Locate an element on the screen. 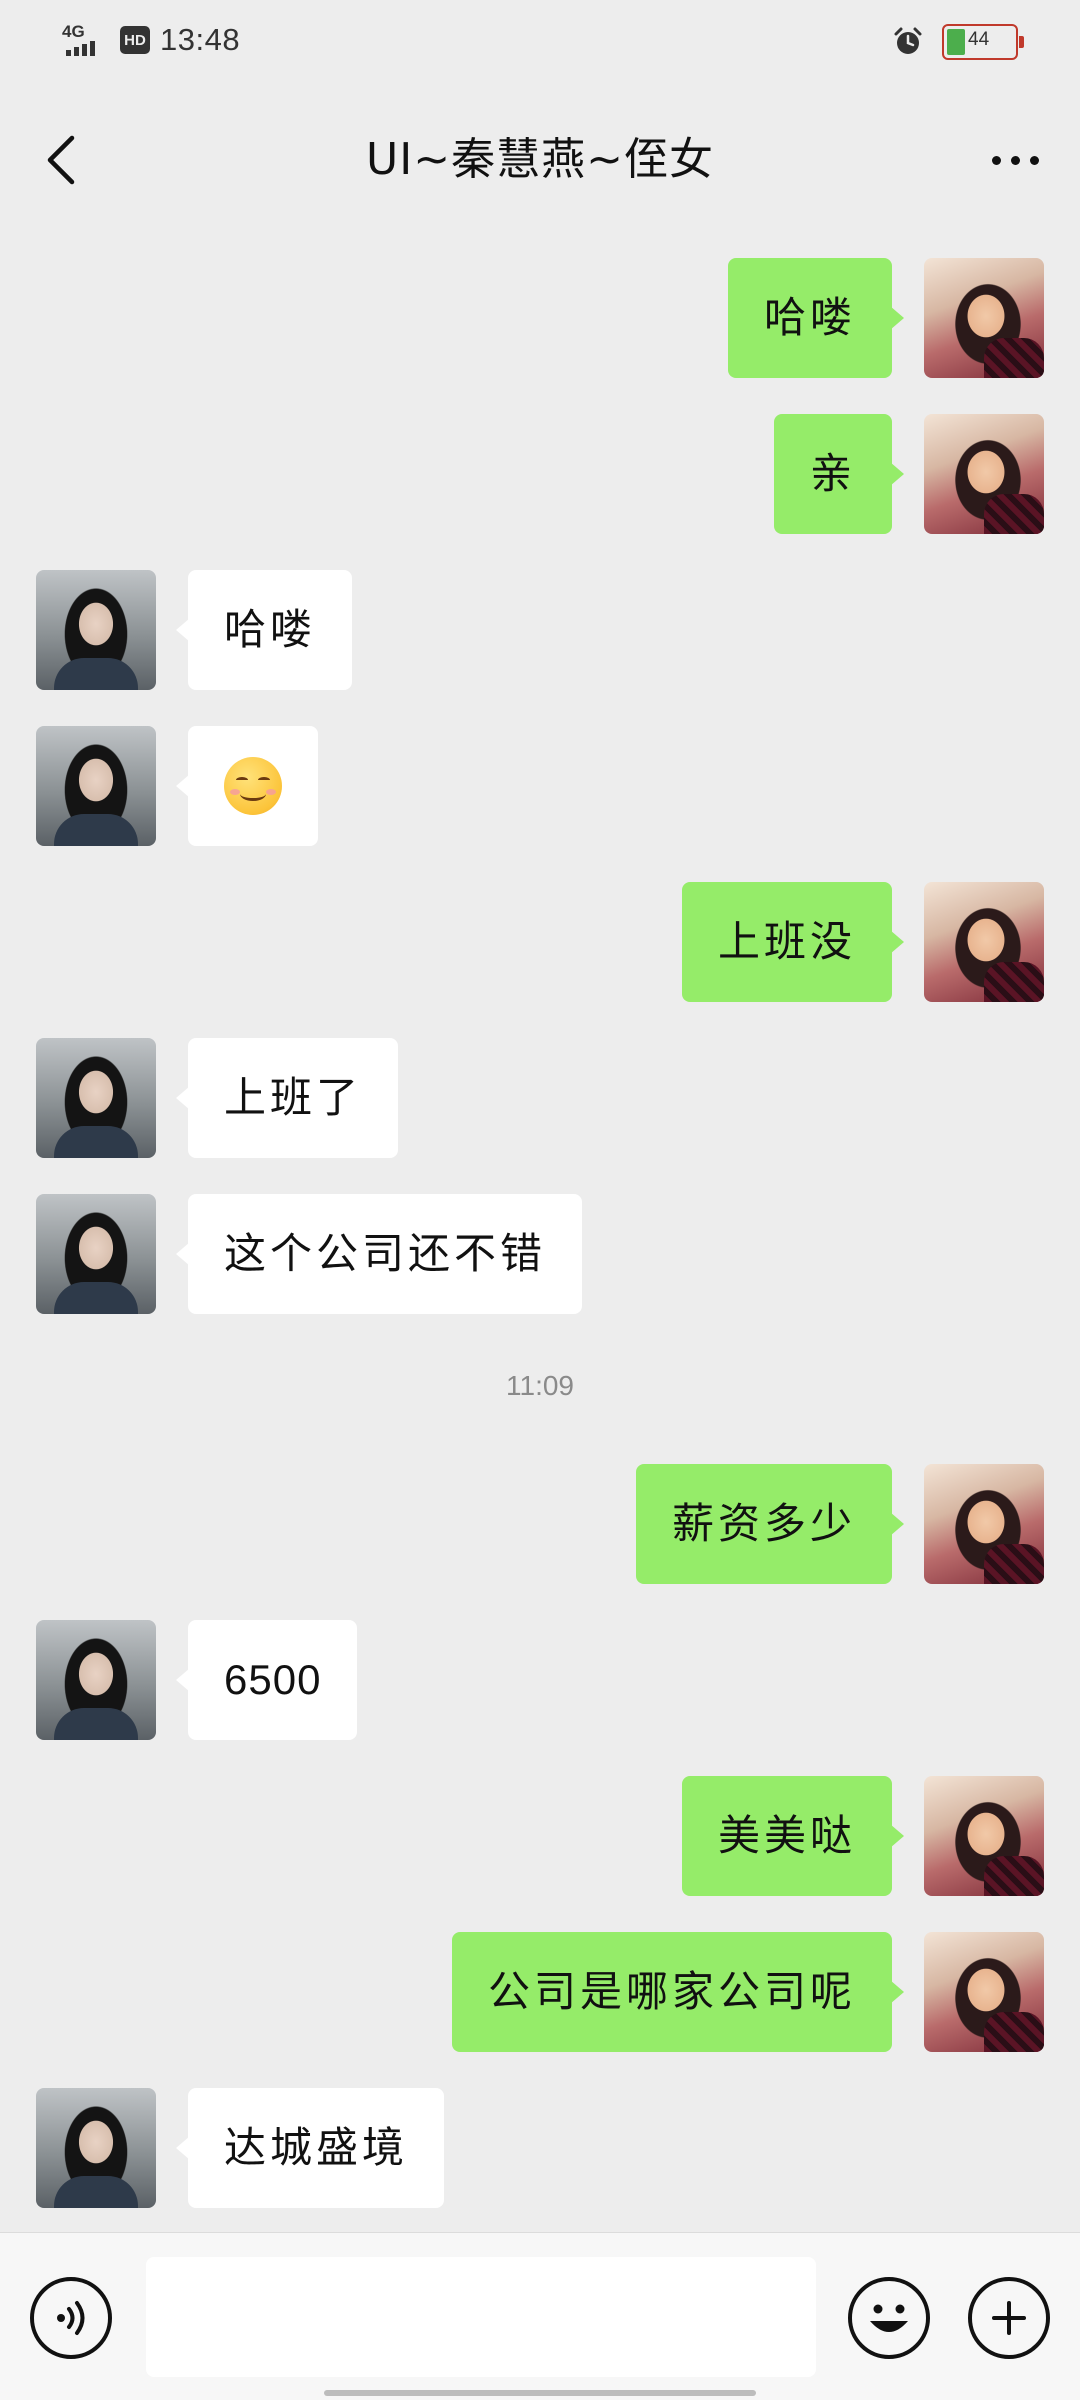 The height and width of the screenshot is (2400, 1080). message-row-incoming: 这个公司还不错 is located at coordinates (540, 1254).